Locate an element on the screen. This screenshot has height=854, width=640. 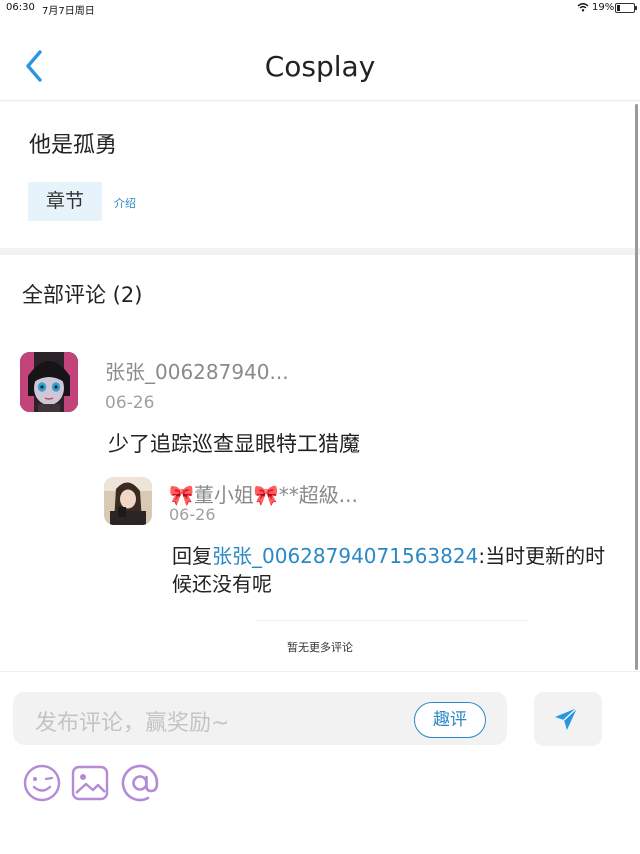
battery-icon is located at coordinates (626, 8).